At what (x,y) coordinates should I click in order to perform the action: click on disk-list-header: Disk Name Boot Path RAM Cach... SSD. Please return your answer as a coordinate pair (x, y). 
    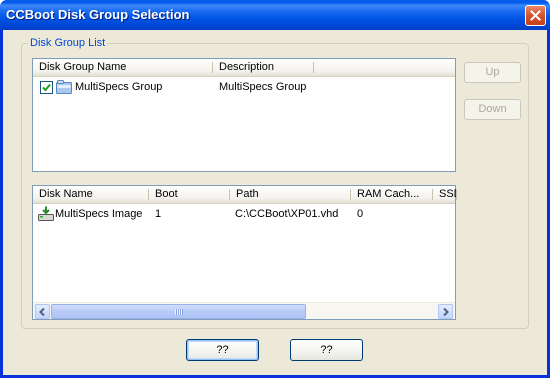
    Looking at the image, I should click on (245, 195).